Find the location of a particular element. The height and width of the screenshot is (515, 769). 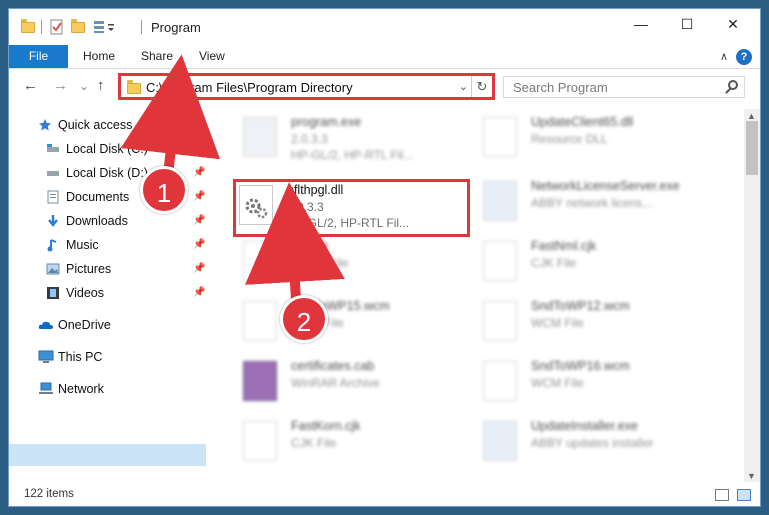

step-2-badge: 2 is located at coordinates (304, 319).